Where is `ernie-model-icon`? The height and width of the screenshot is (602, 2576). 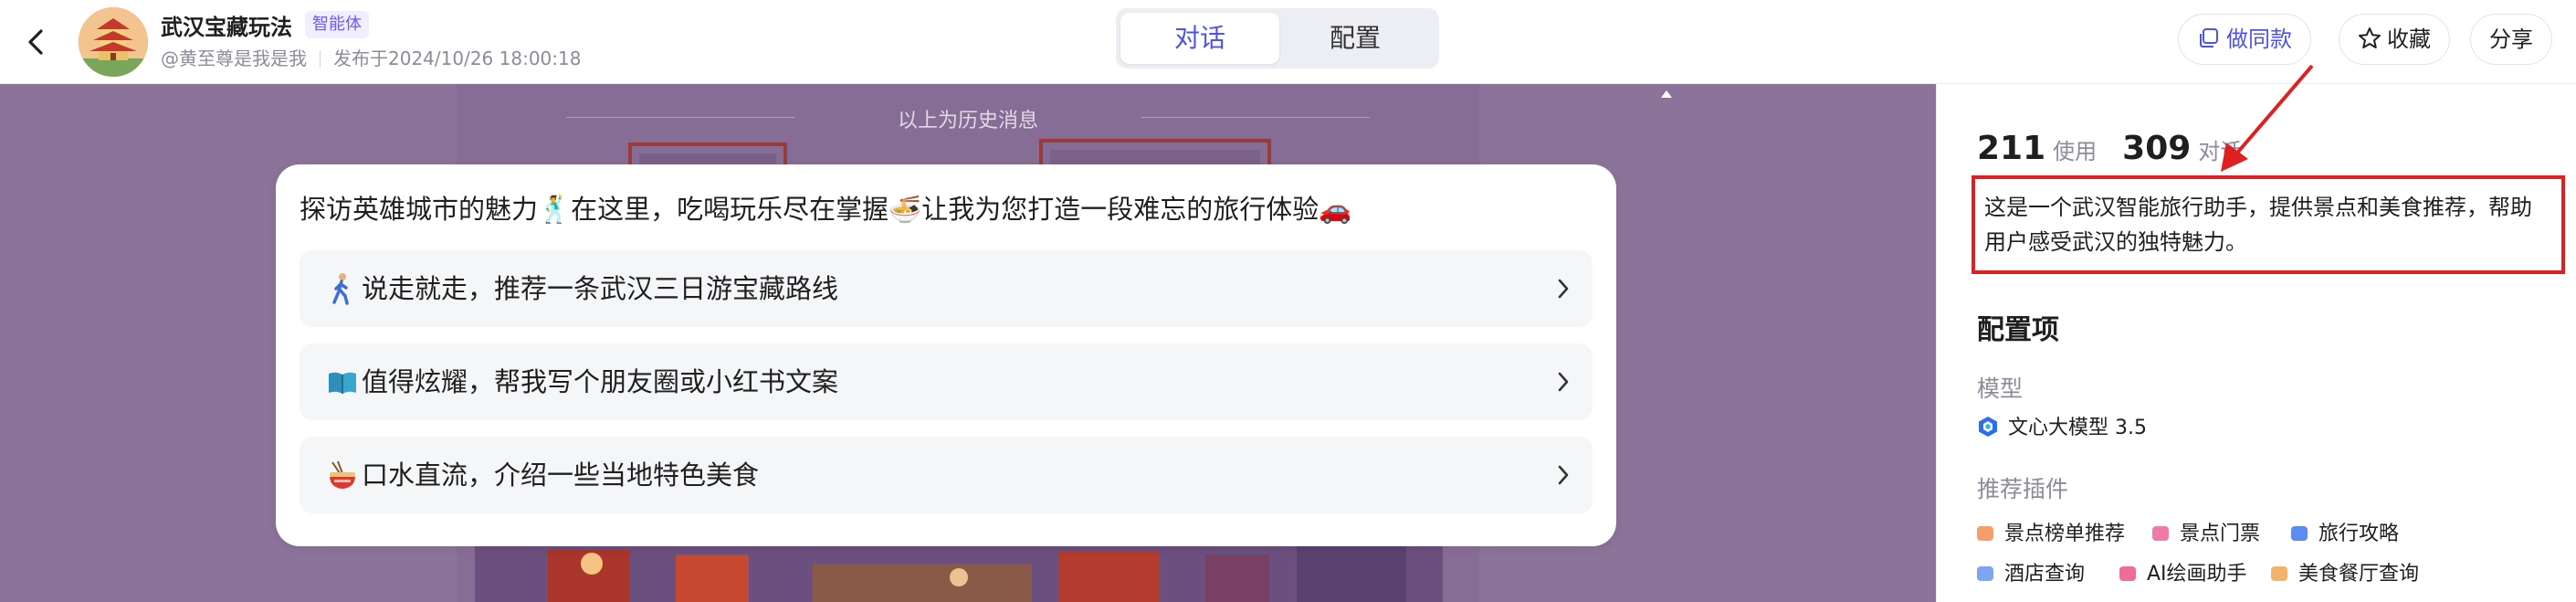
ernie-model-icon is located at coordinates (1988, 427).